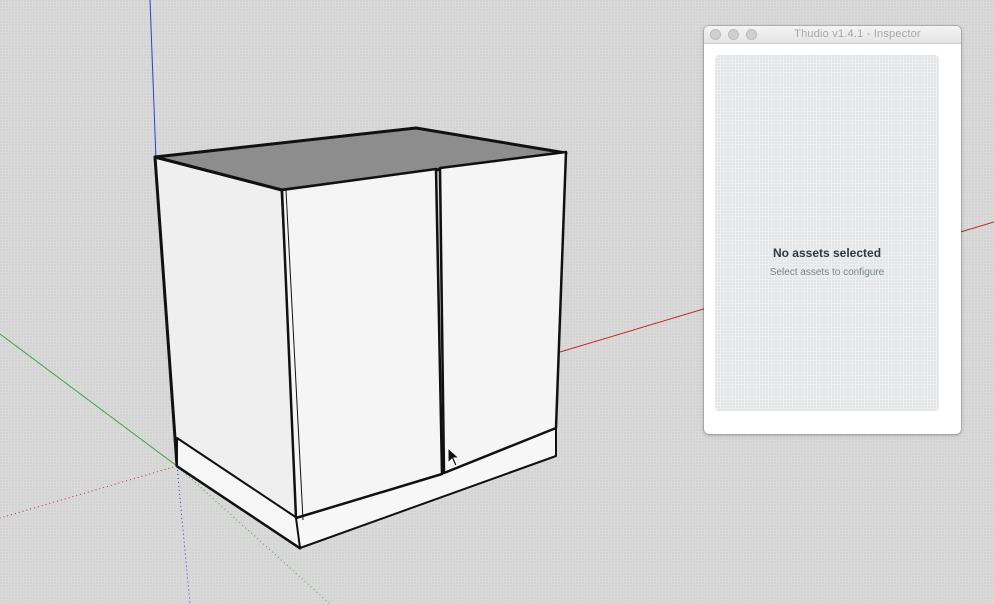  Describe the element at coordinates (183, 534) in the screenshot. I see `blue-axis-negative` at that location.